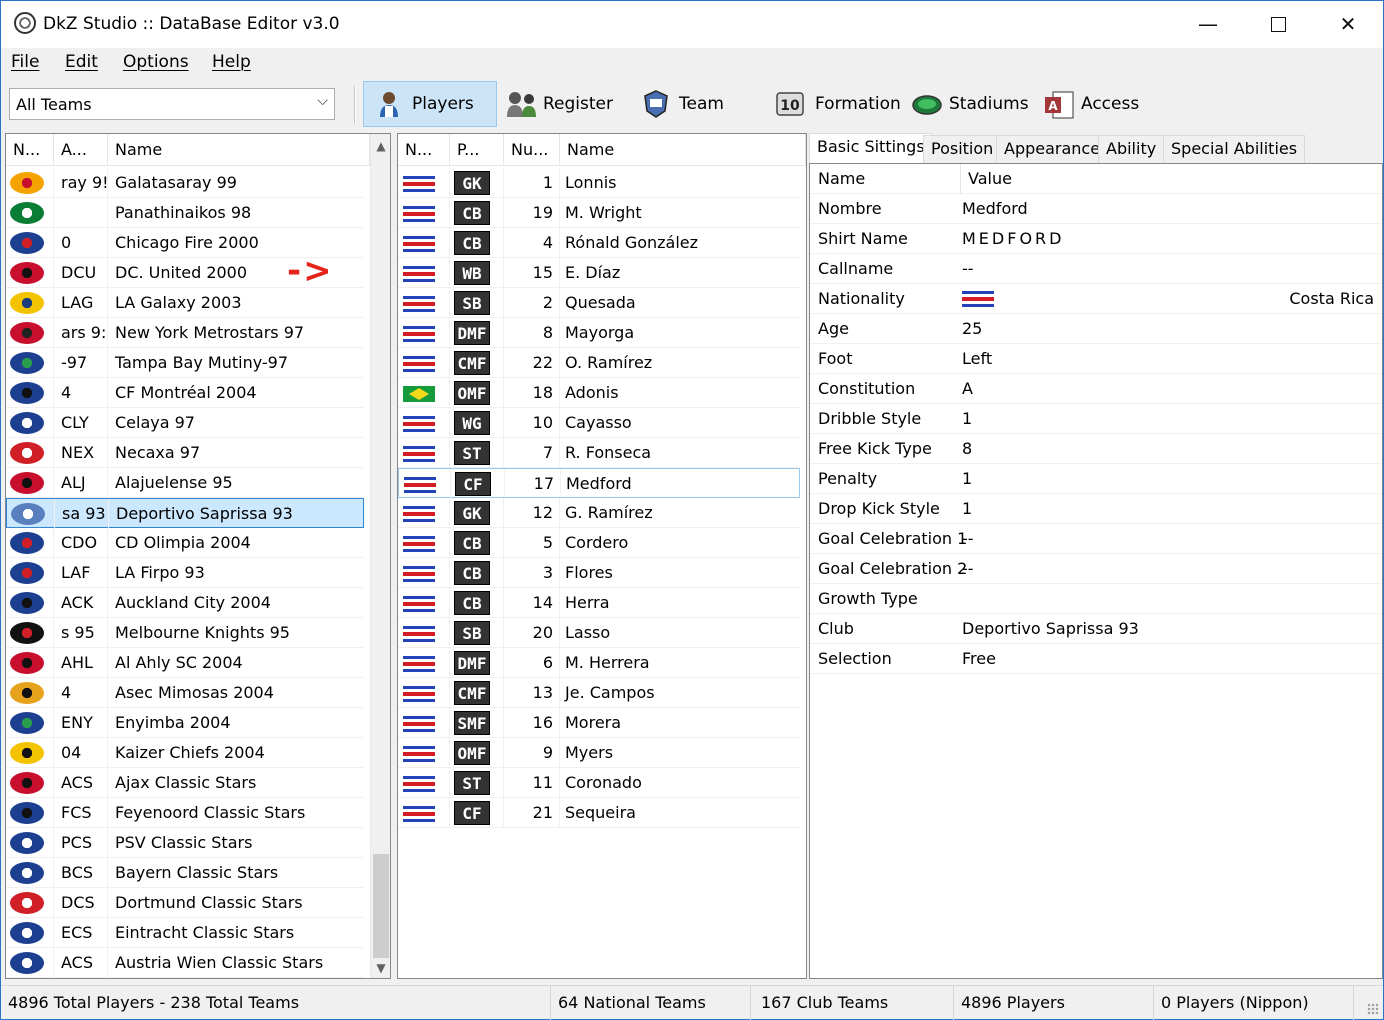  I want to click on menu-file: File, so click(25, 62).